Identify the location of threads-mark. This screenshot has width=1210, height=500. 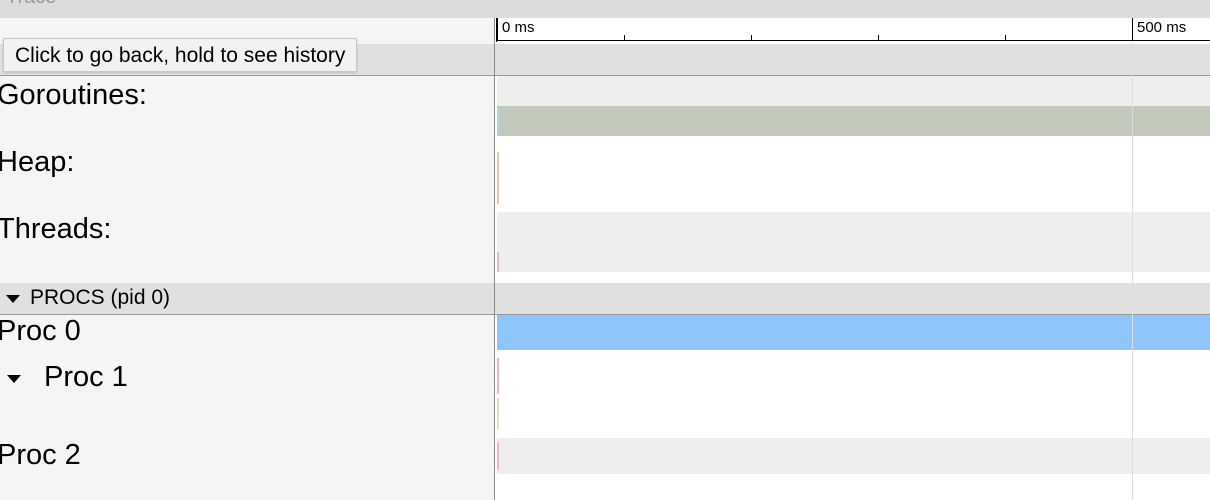
(498, 262).